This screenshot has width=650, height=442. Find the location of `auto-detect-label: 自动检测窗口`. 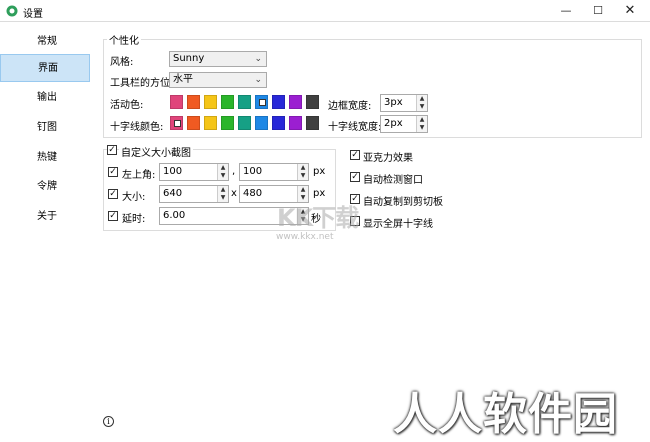

auto-detect-label: 自动检测窗口 is located at coordinates (393, 180).